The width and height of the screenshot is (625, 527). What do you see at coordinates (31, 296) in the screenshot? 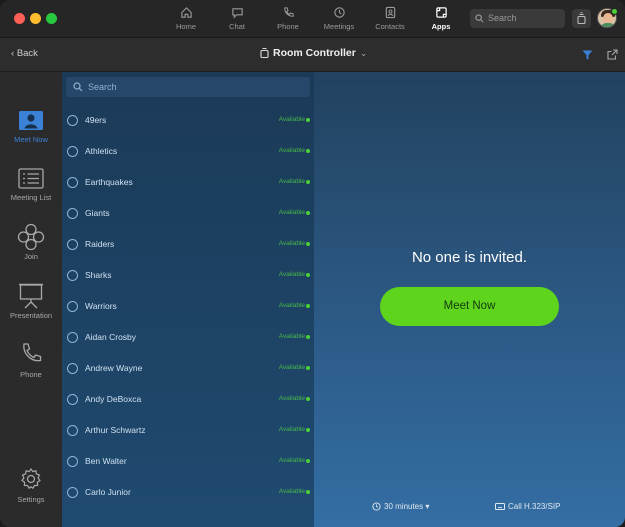
I see `presentation-icon` at bounding box center [31, 296].